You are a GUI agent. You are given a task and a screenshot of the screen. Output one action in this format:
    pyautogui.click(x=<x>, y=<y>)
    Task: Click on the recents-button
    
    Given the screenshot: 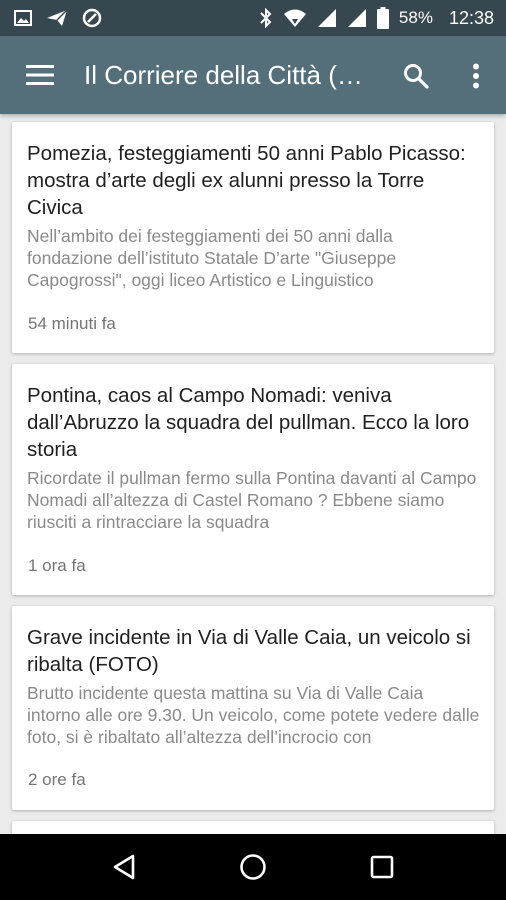 What is the action you would take?
    pyautogui.click(x=382, y=867)
    